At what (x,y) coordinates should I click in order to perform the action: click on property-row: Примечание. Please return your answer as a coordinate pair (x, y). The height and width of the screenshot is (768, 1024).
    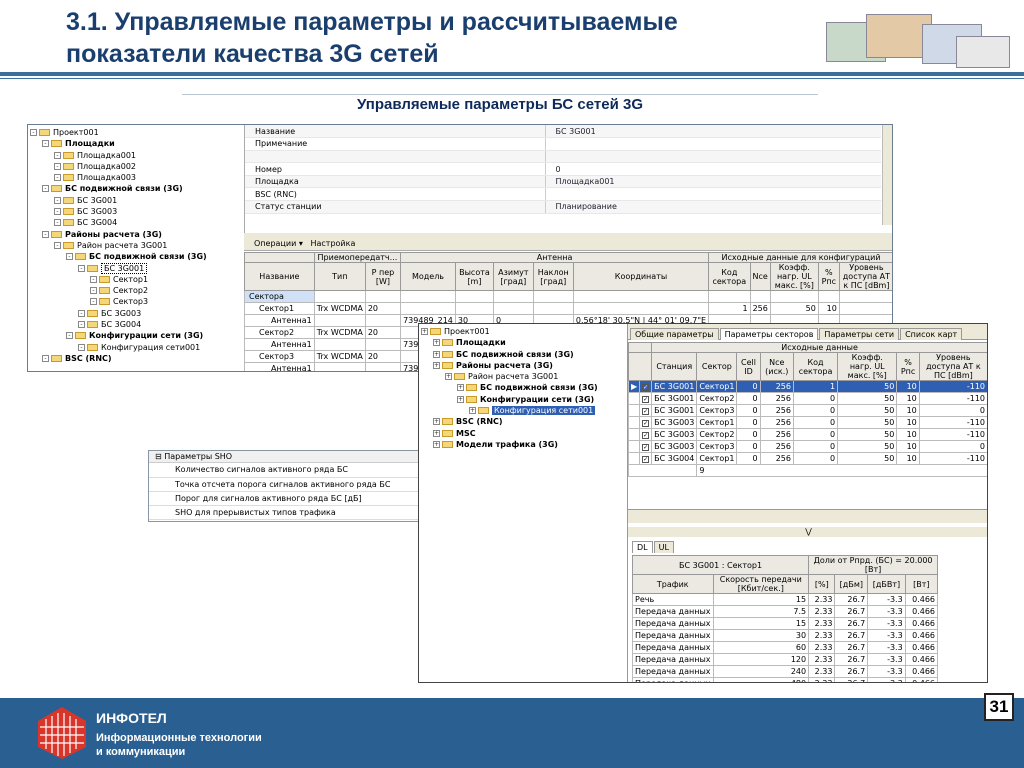
    Looking at the image, I should click on (563, 144).